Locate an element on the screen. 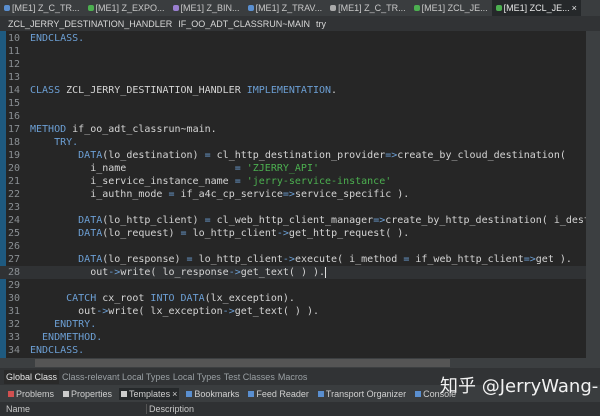 Image resolution: width=600 pixels, height=416 pixels. view-label: Transport Organizer is located at coordinates (366, 393).